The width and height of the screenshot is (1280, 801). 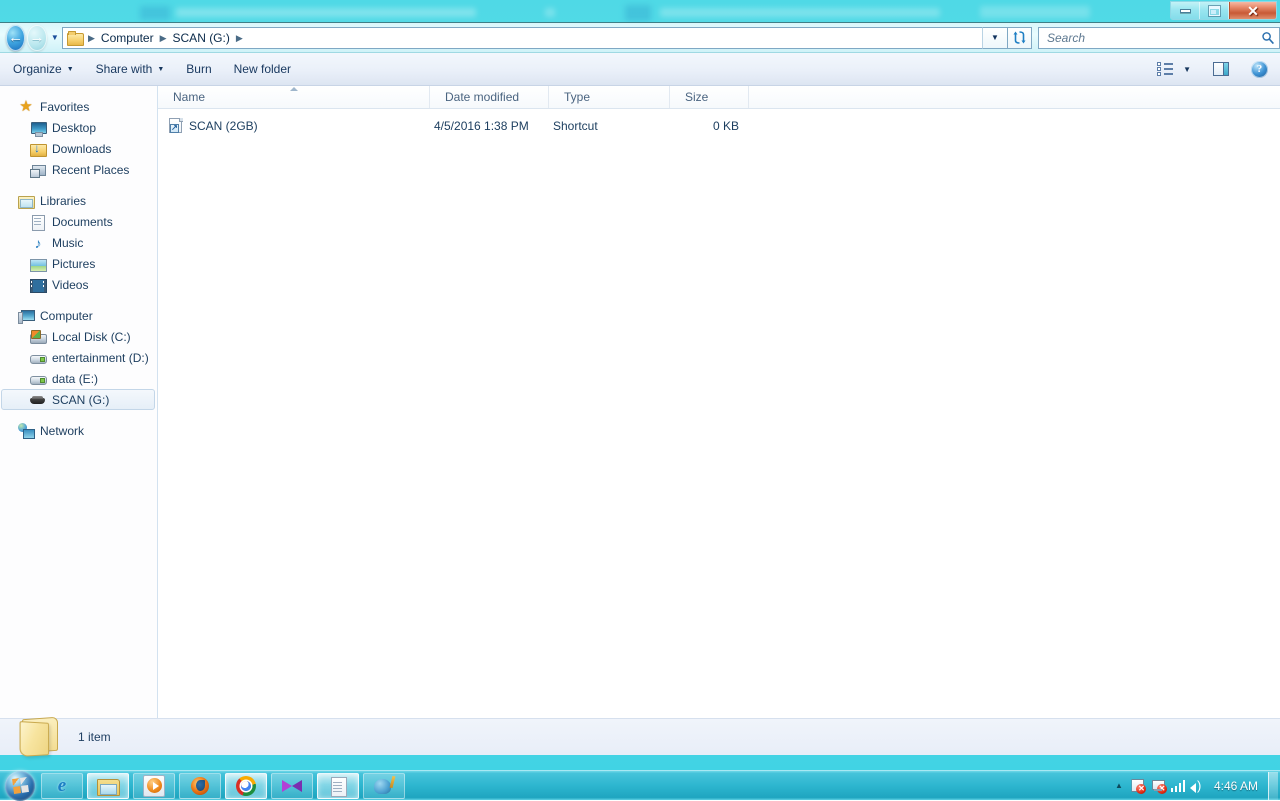 What do you see at coordinates (26, 316) in the screenshot?
I see `computer-icon` at bounding box center [26, 316].